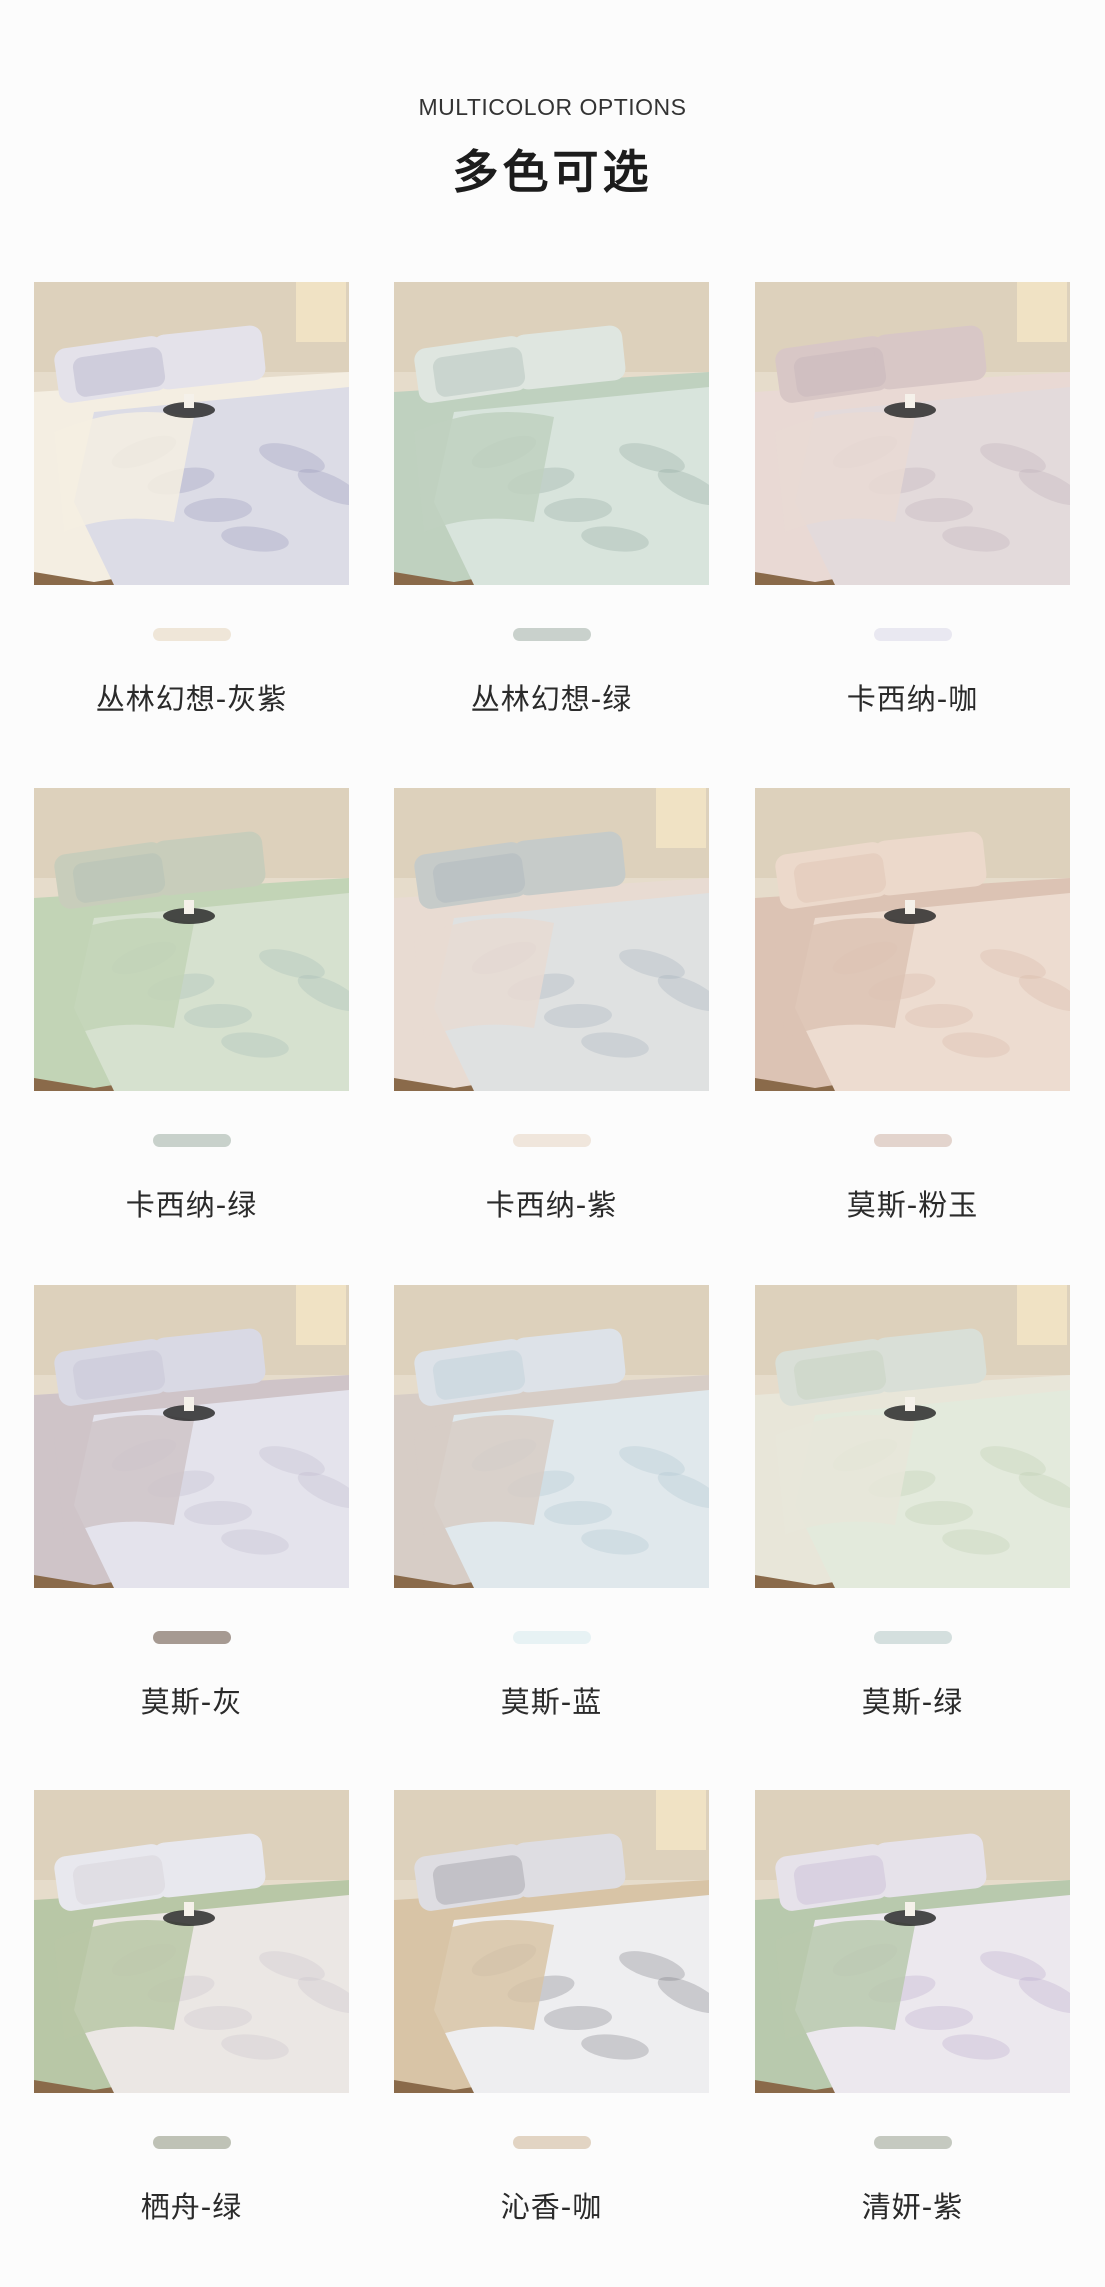 The image size is (1105, 2287). I want to click on section-title: 多色可选, so click(552, 172).